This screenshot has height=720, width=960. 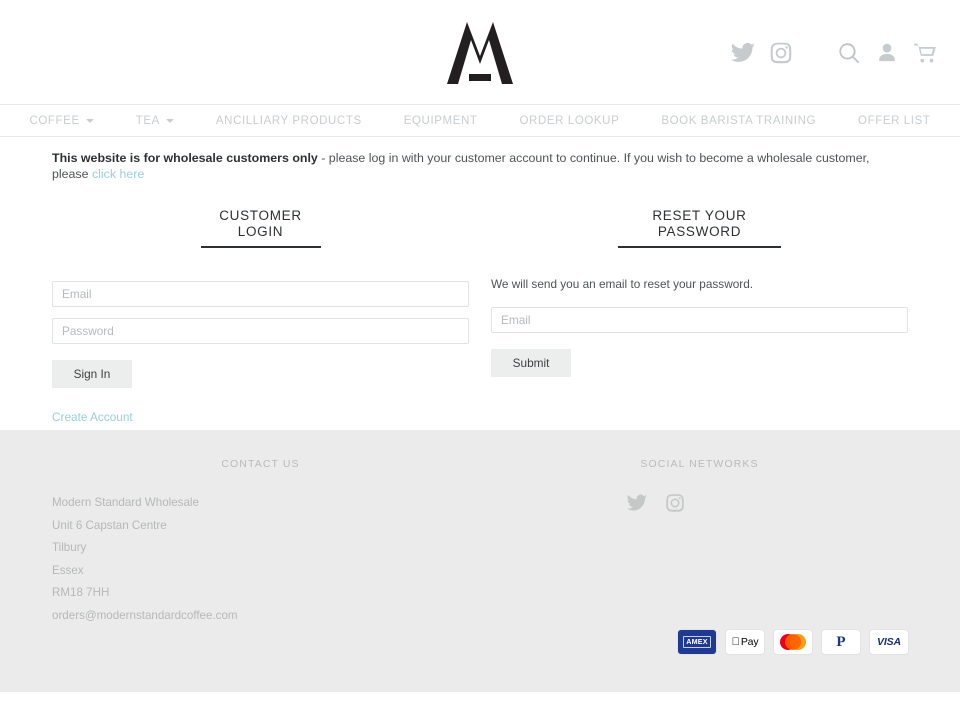 What do you see at coordinates (260, 464) in the screenshot?
I see `contact-us-heading: CONTACT US` at bounding box center [260, 464].